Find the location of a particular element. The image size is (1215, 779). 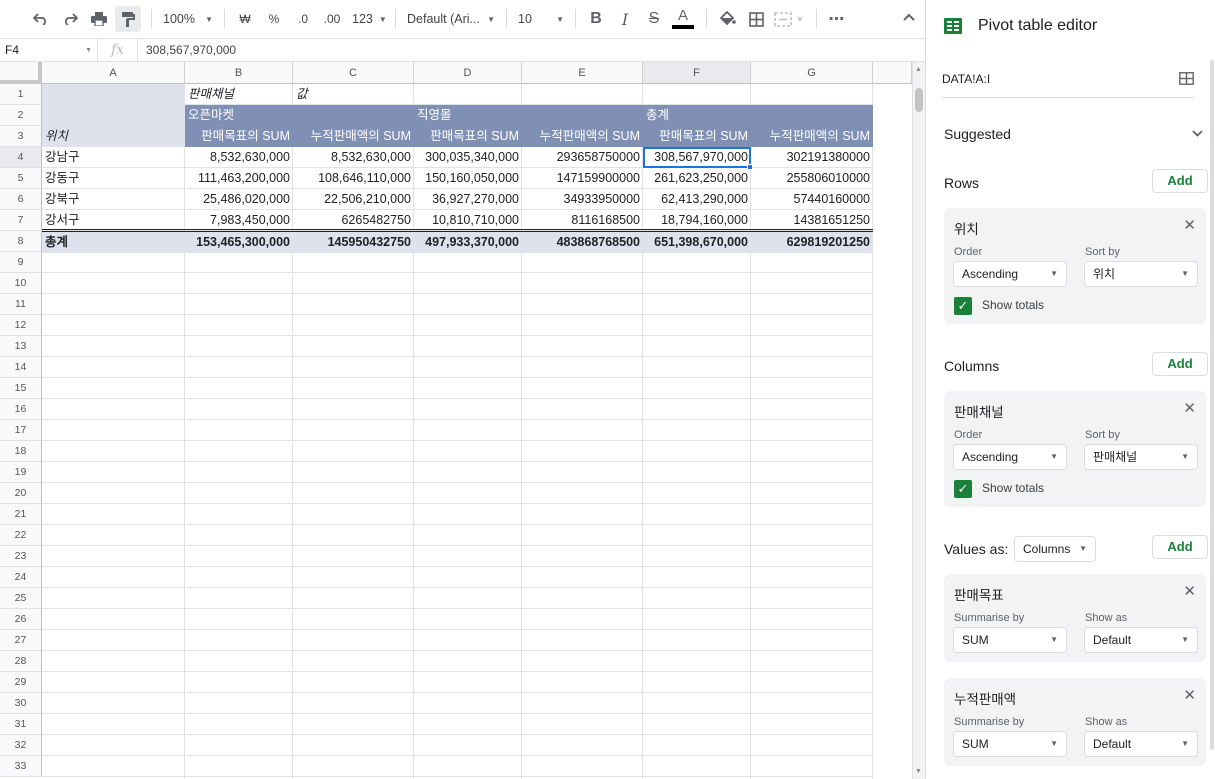

row-header-7: 7 is located at coordinates (21, 220).